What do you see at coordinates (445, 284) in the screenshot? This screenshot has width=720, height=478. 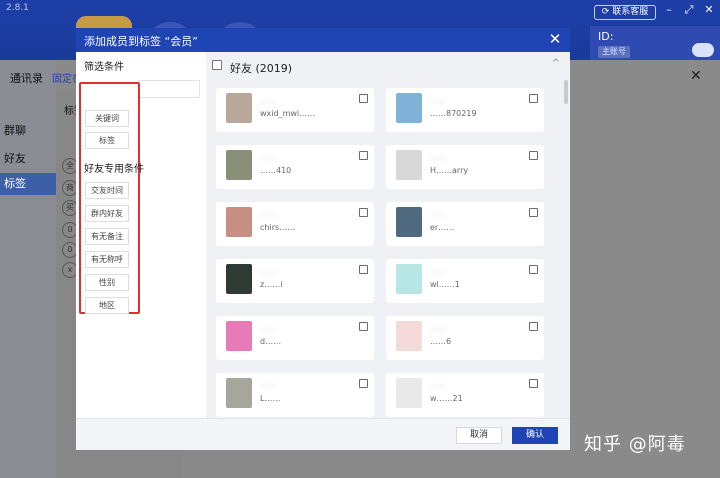 I see `contact-id: wl……1` at bounding box center [445, 284].